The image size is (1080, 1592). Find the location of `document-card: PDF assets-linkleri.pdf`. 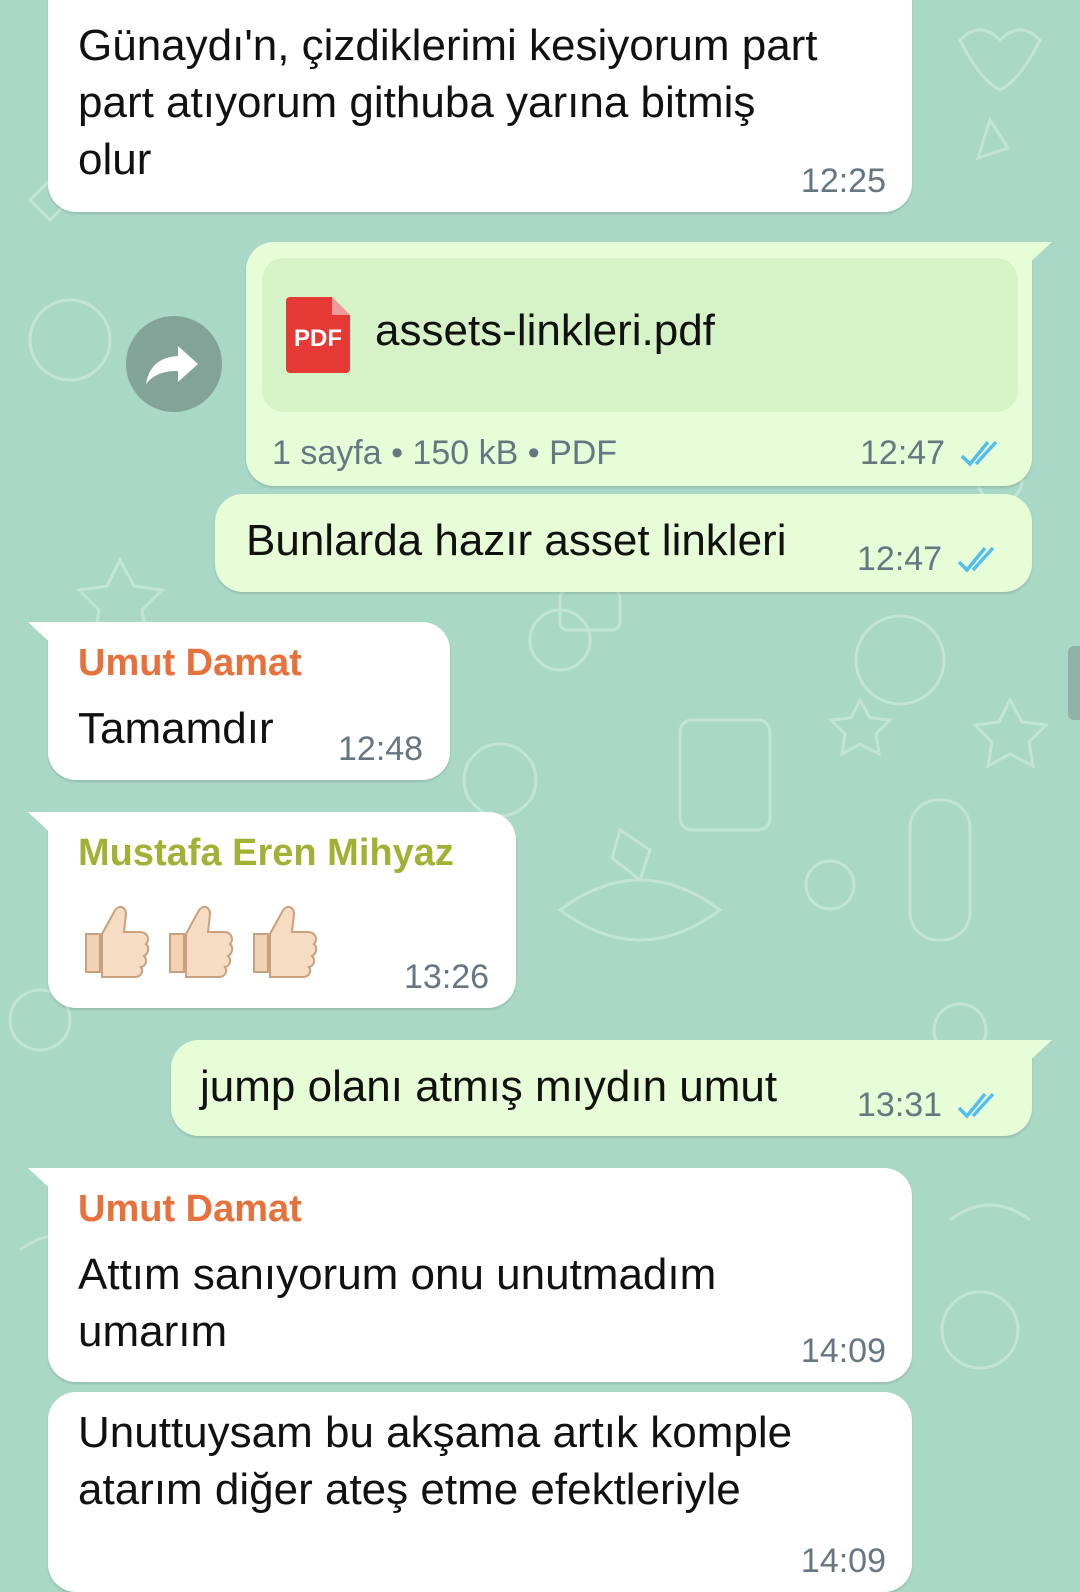

document-card: PDF assets-linkleri.pdf is located at coordinates (640, 335).